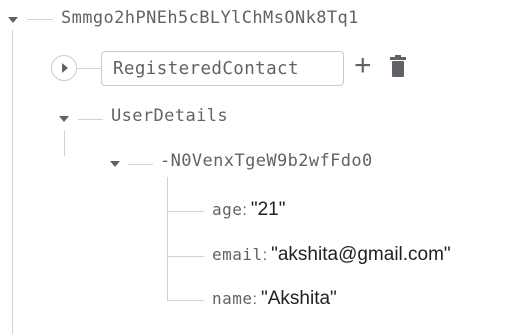 Image resolution: width=516 pixels, height=334 pixels. Describe the element at coordinates (398, 66) in the screenshot. I see `trash-icon` at that location.